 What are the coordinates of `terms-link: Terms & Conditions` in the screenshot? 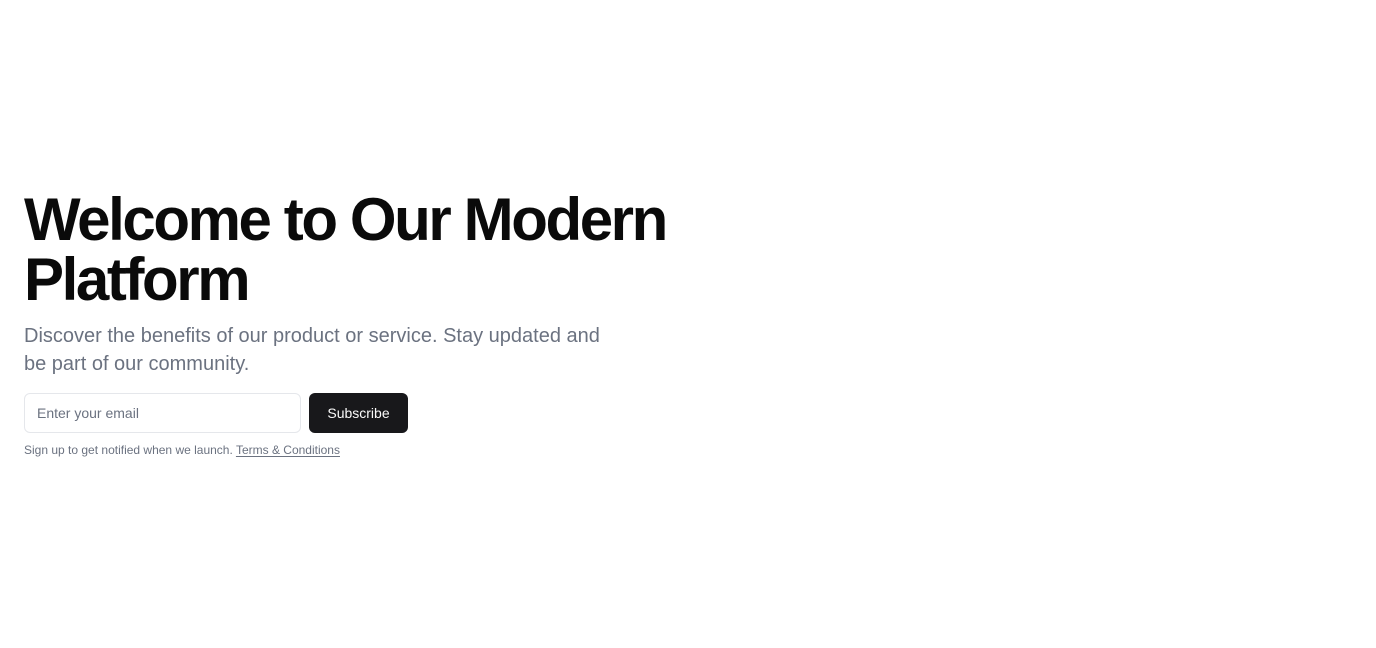 It's located at (288, 450).